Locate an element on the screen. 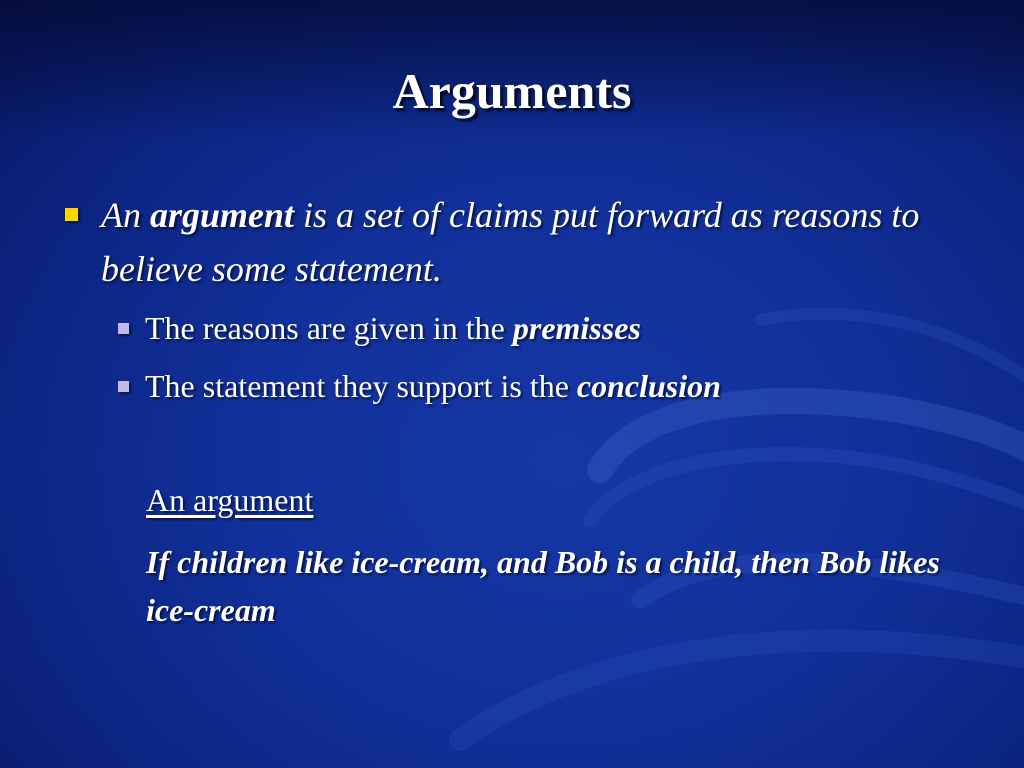 Image resolution: width=1024 pixels, height=768 pixels. sub-bullet-term: conclusion is located at coordinates (648, 386).